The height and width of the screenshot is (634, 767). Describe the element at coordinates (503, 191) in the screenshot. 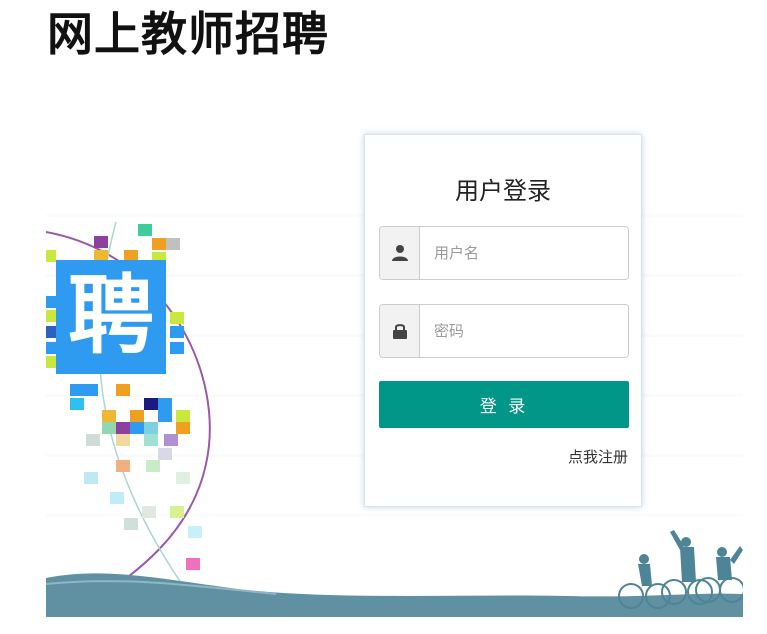

I see `login-title: 用户登录` at that location.